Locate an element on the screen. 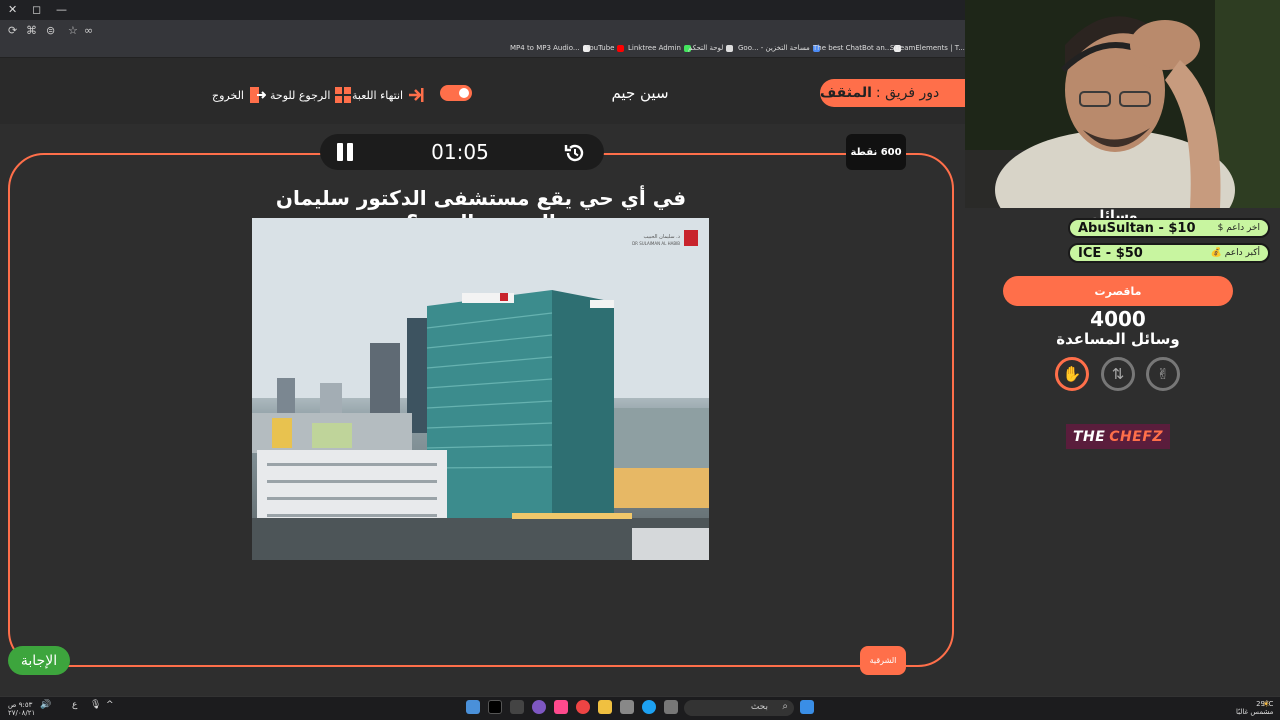 The height and width of the screenshot is (720, 1280). photo-logo-ar: د. سليمان الحبيب is located at coordinates (661, 237).